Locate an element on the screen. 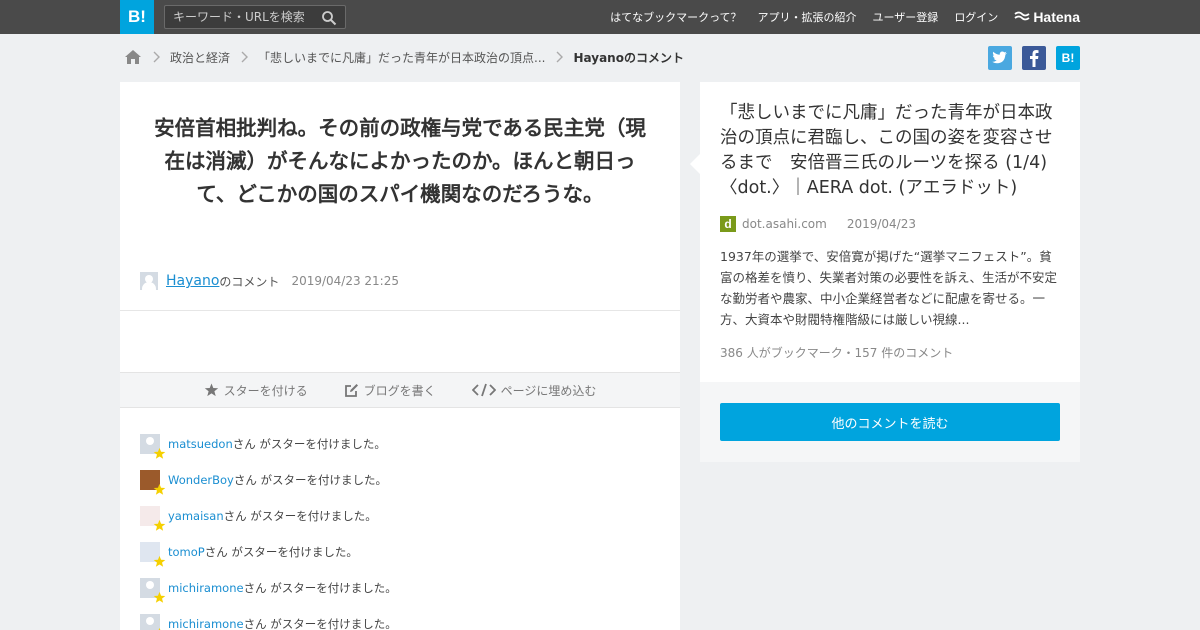 Image resolution: width=1200 pixels, height=630 pixels. comment-actions: スターを付ける ブログを書く ページに埋め込む is located at coordinates (400, 390).